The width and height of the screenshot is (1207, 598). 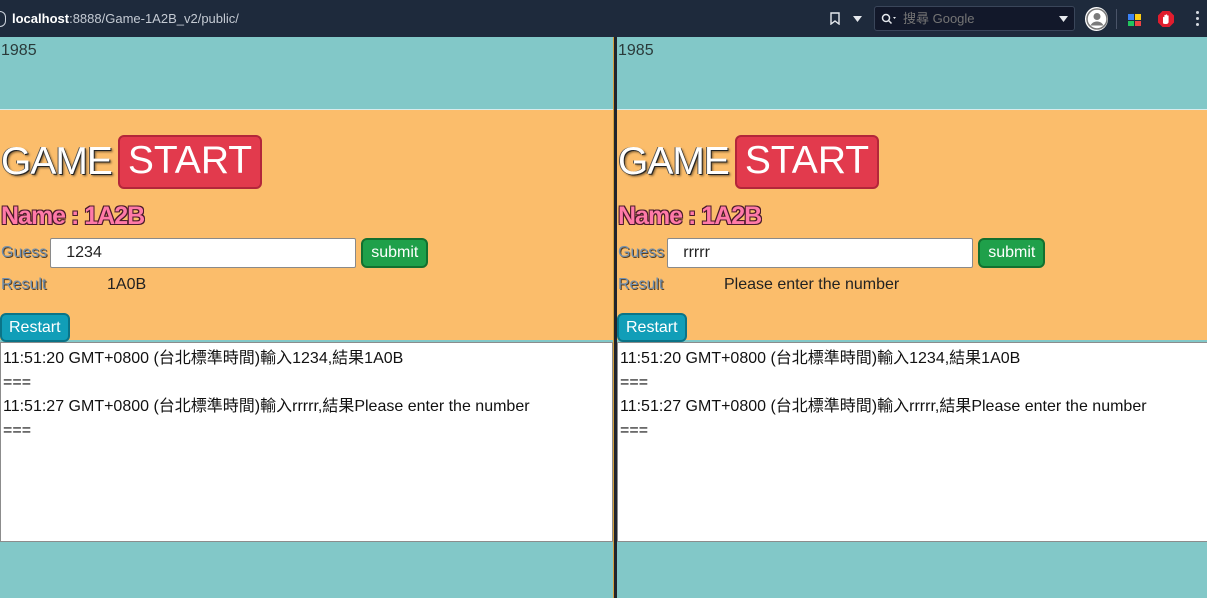 What do you see at coordinates (73, 285) in the screenshot?
I see `result-row: Result 1A0B` at bounding box center [73, 285].